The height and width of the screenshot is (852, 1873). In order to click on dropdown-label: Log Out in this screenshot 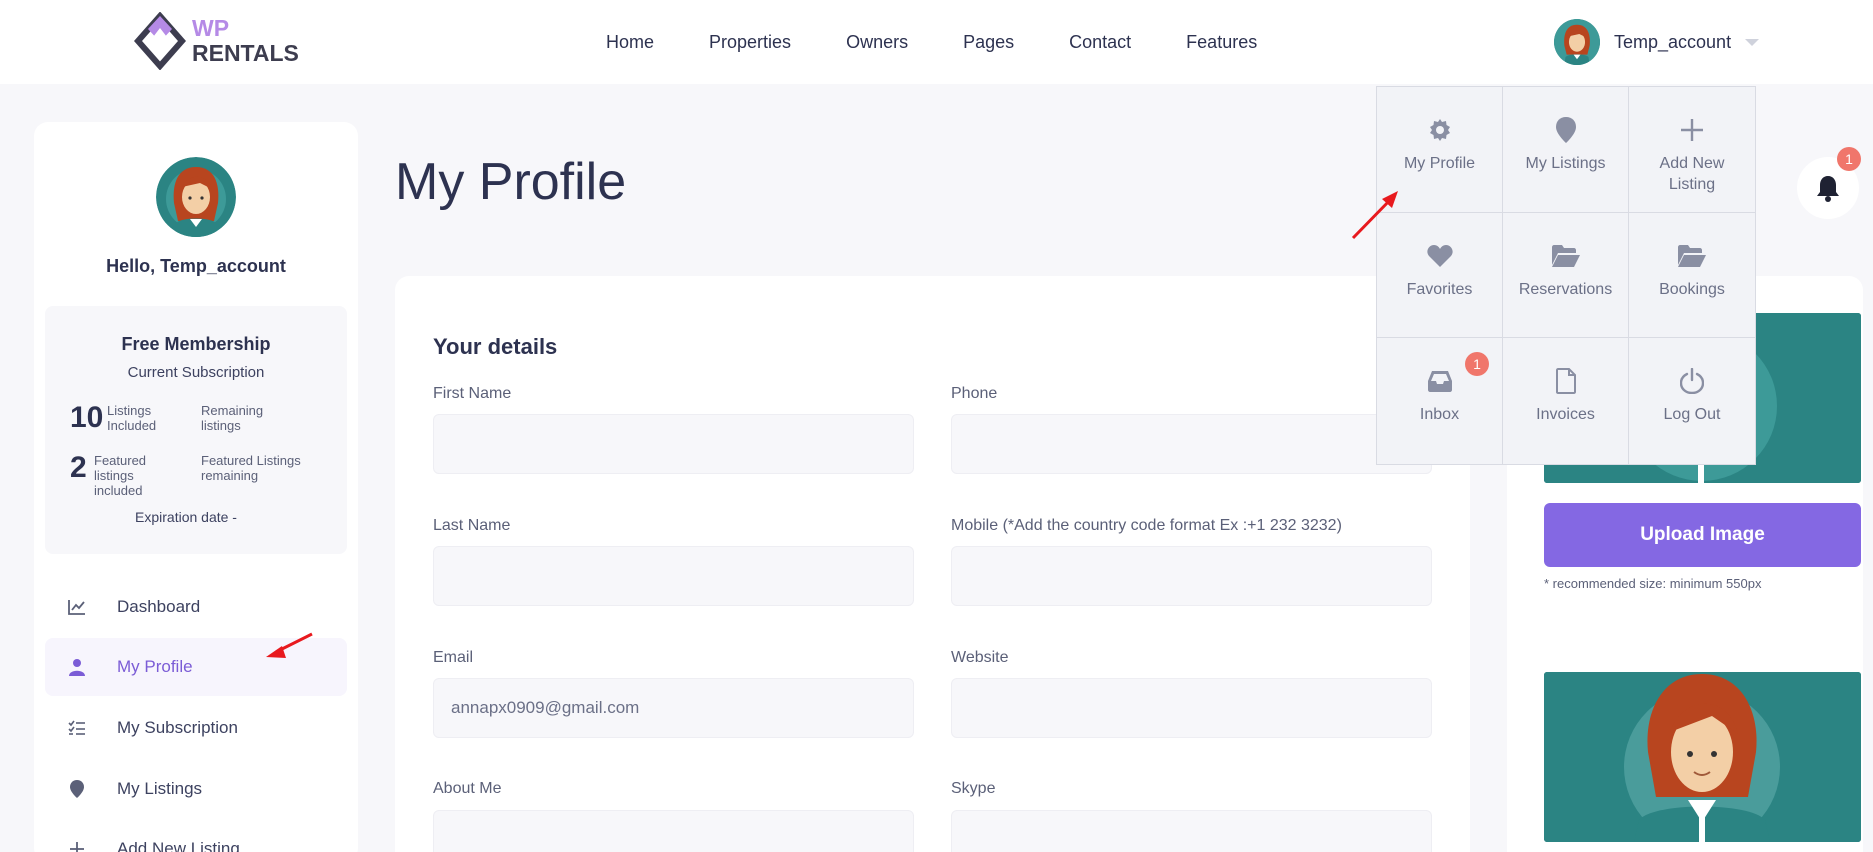, I will do `click(1692, 415)`.